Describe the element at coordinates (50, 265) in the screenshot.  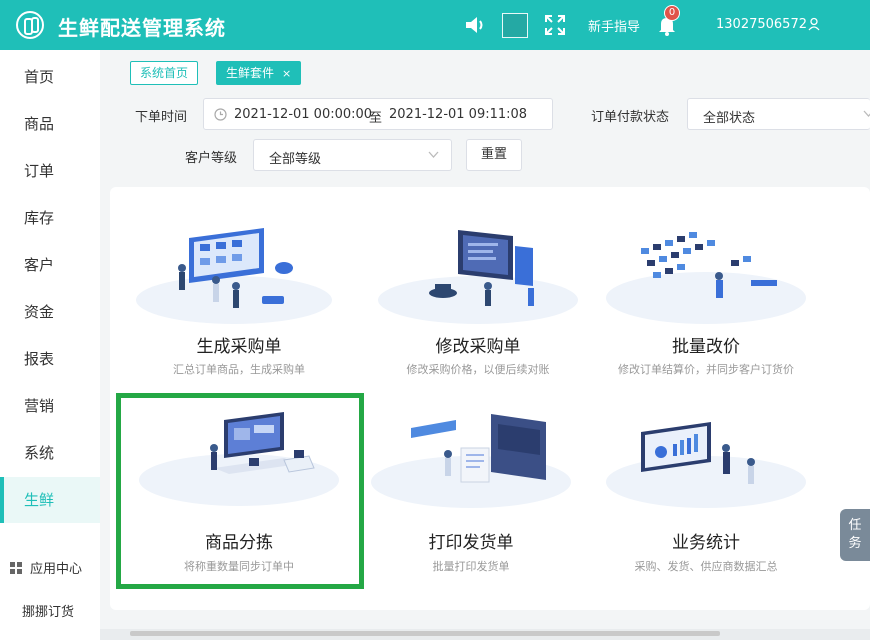
I see `sidebar-item-customers: 客户` at that location.